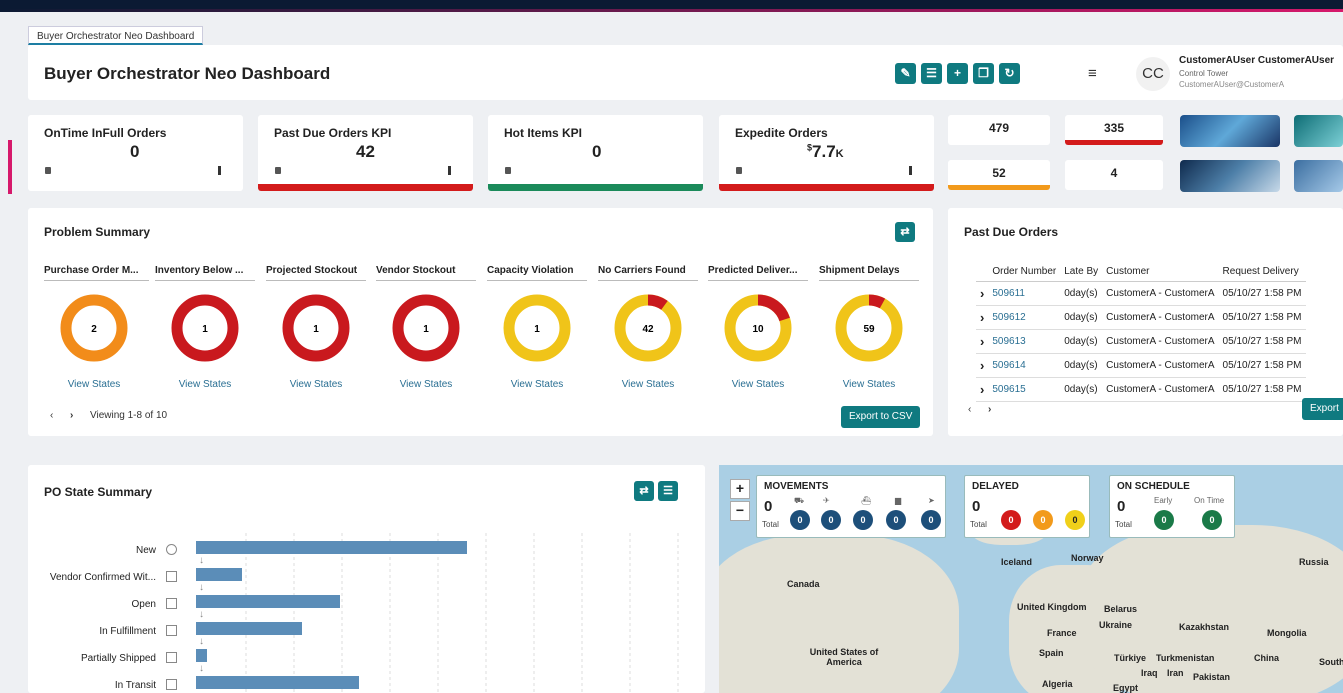 The width and height of the screenshot is (1343, 693). Describe the element at coordinates (648, 328) in the screenshot. I see `problem-donut: 42` at that location.